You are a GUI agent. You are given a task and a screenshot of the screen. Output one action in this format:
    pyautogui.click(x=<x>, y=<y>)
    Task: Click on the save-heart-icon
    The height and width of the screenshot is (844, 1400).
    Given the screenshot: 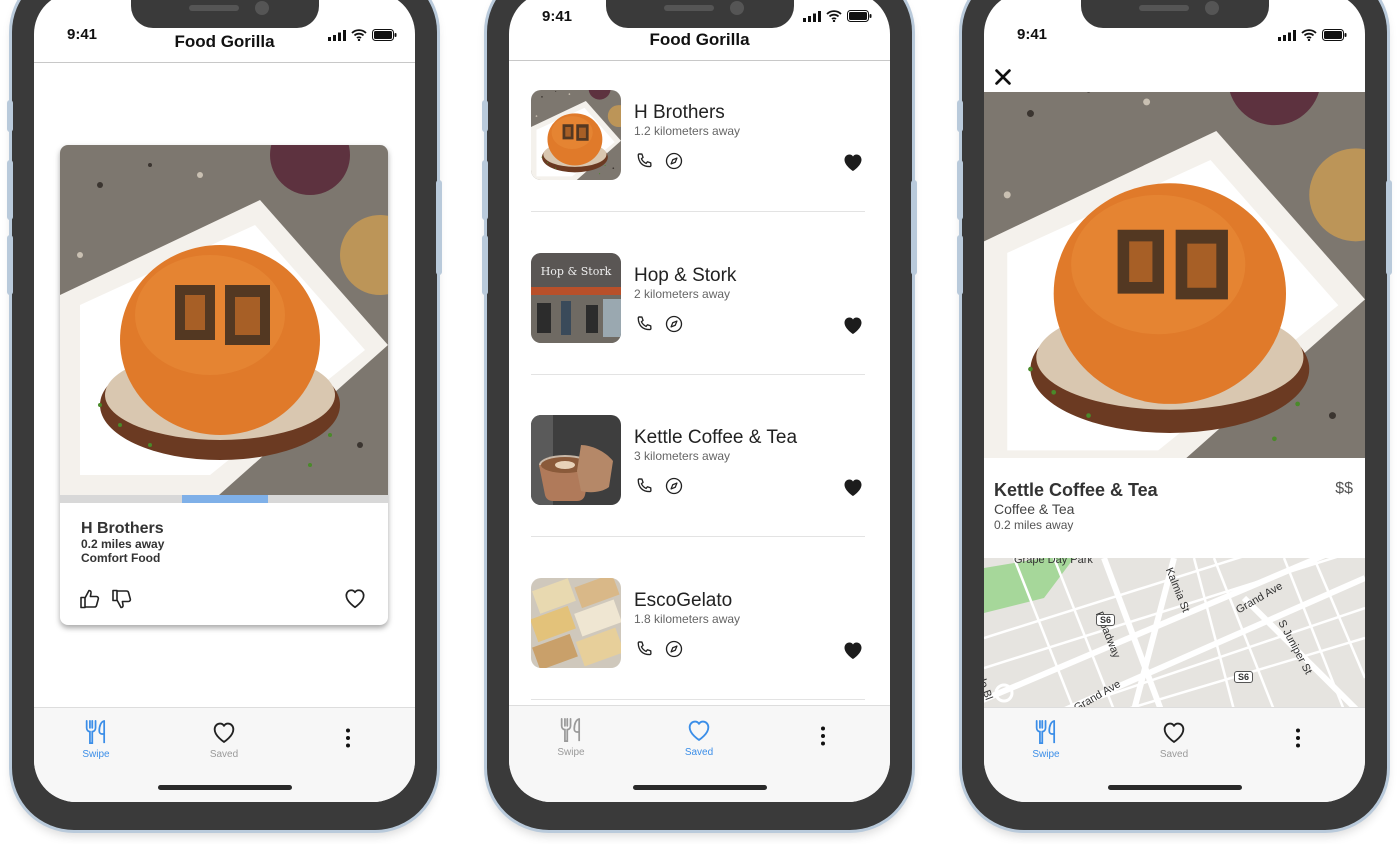 What is the action you would take?
    pyautogui.click(x=355, y=598)
    